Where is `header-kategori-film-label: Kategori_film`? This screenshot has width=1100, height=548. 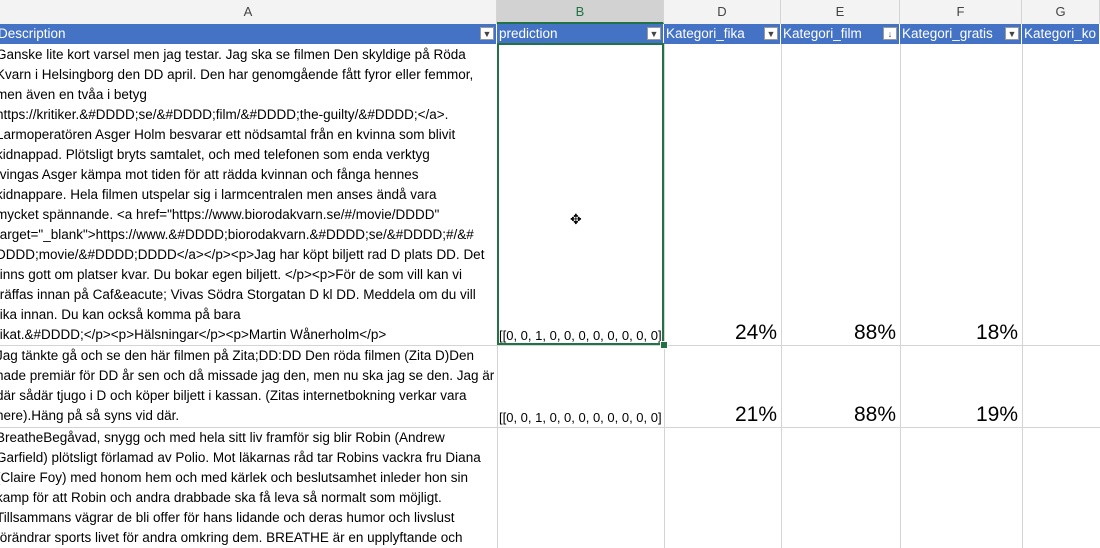 header-kategori-film-label: Kategori_film is located at coordinates (822, 33).